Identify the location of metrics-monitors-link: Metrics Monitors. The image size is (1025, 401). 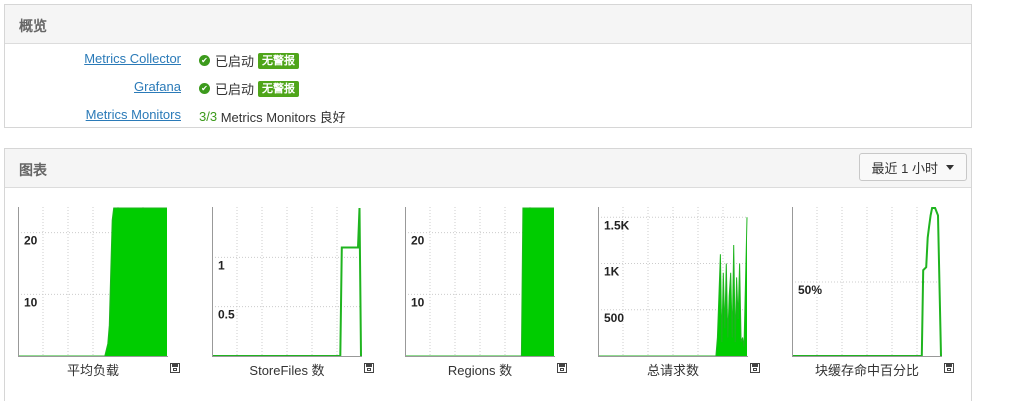
(133, 114).